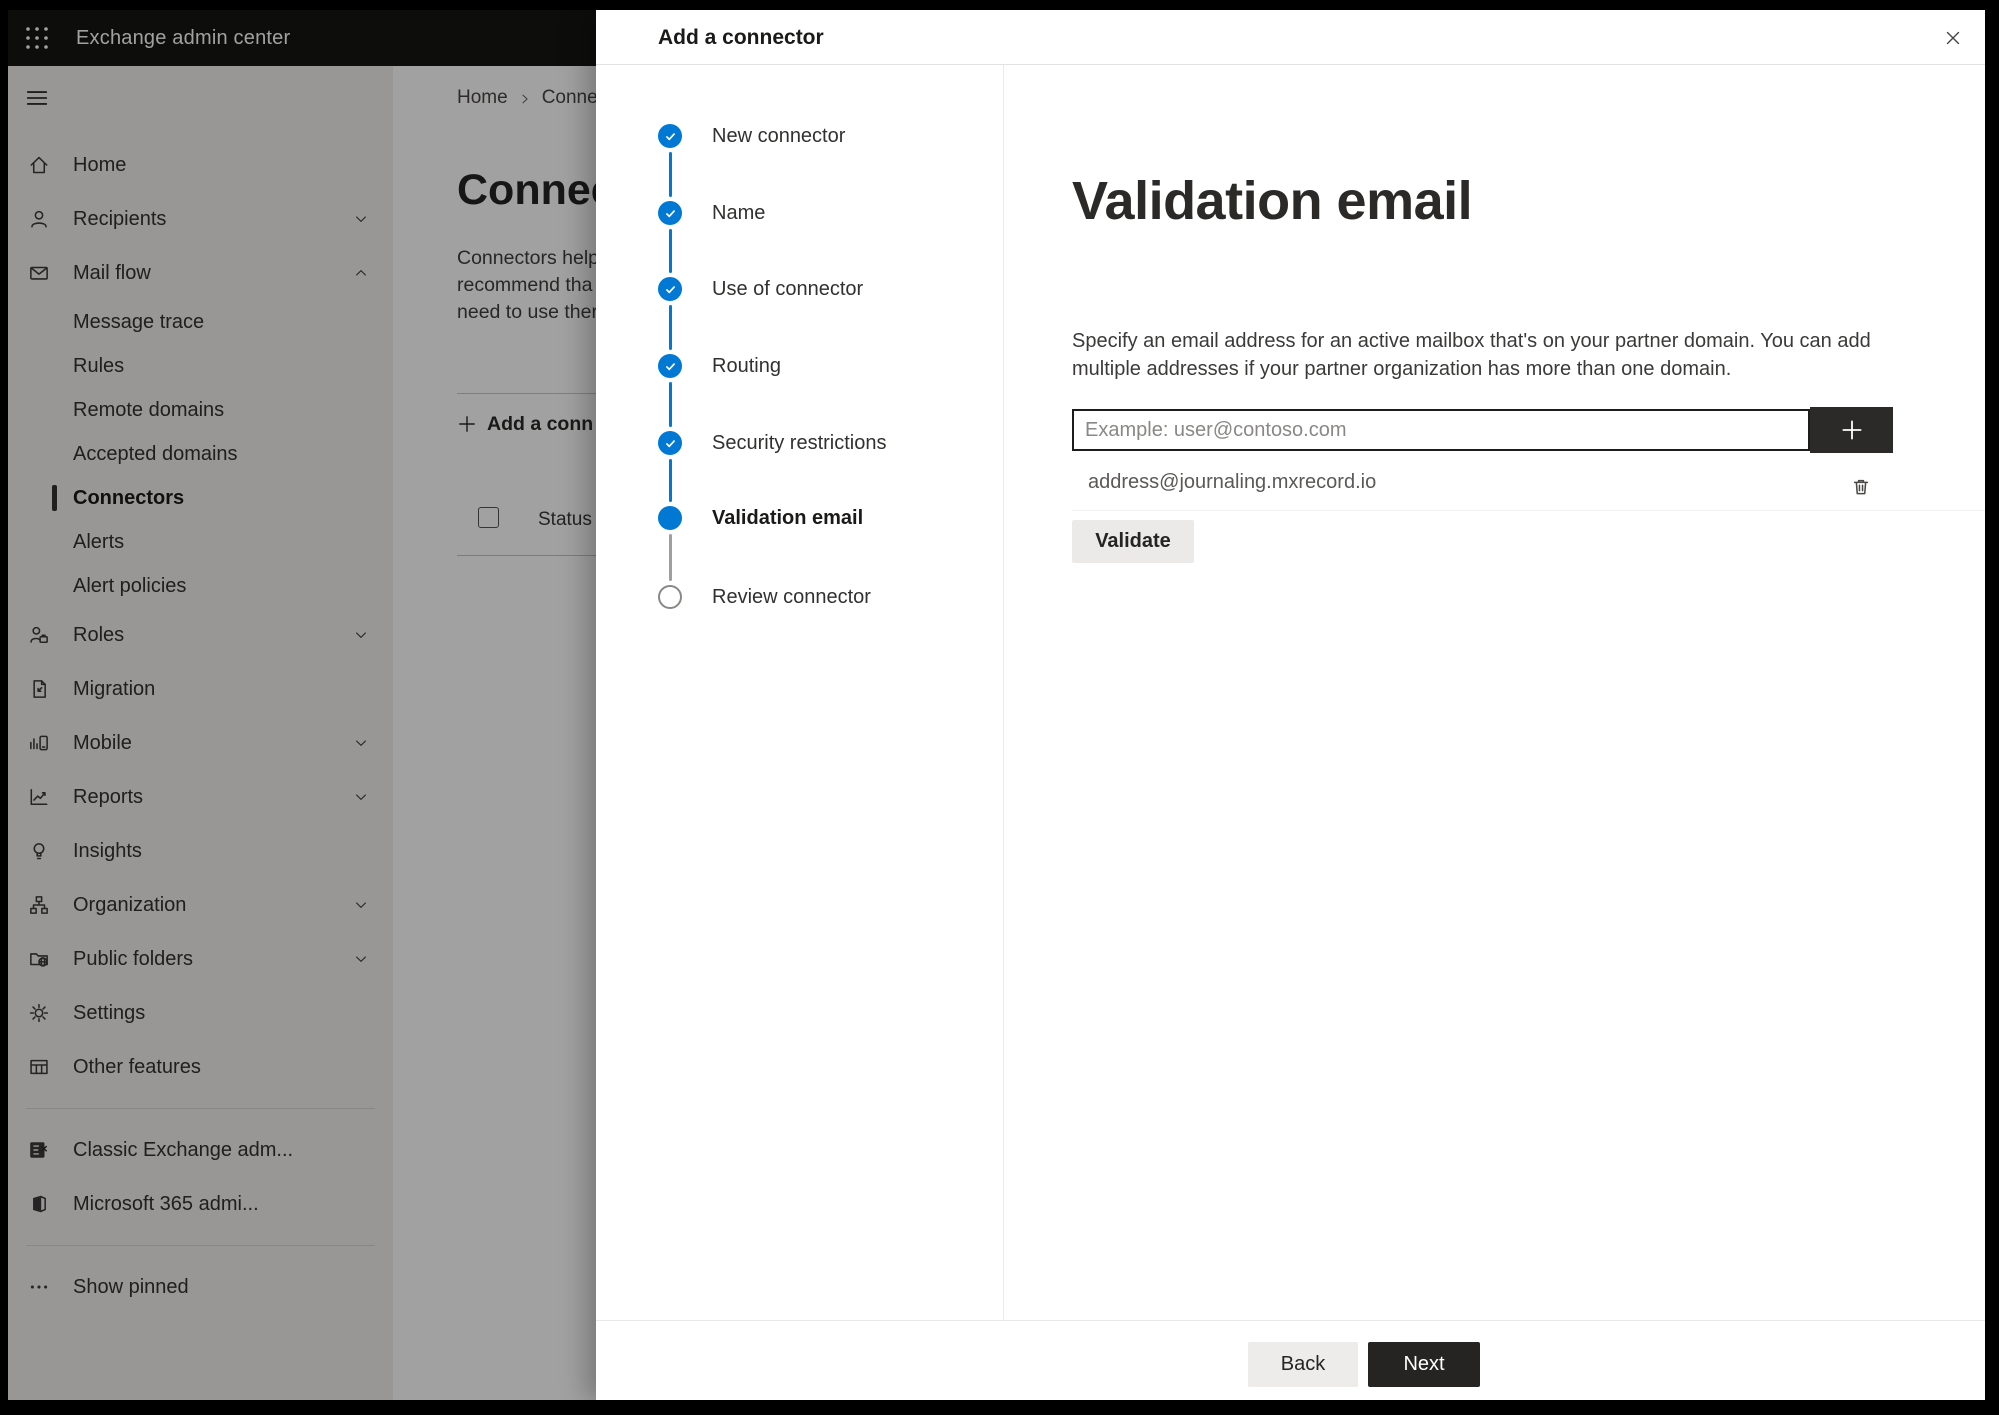 This screenshot has width=1999, height=1415. I want to click on panel-footer-divider, so click(1290, 1320).